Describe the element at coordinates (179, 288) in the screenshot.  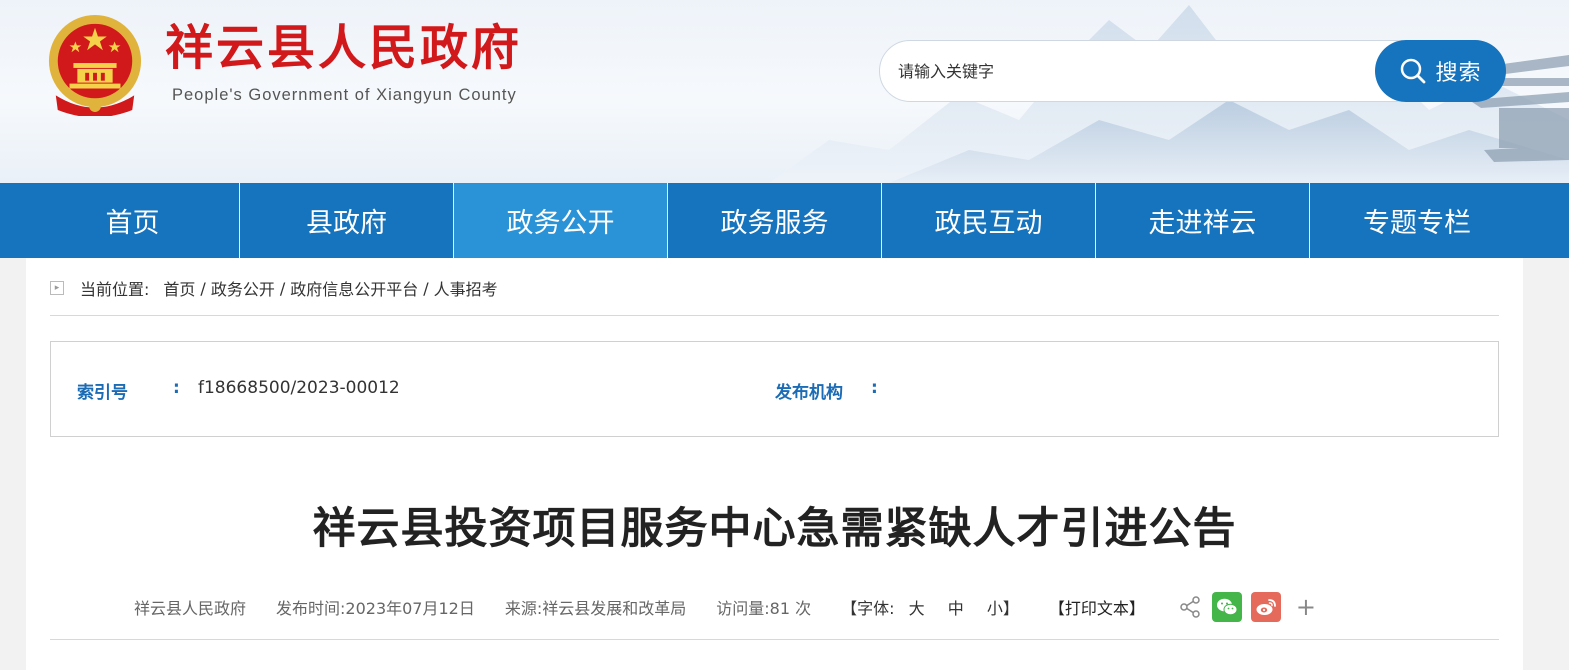
I see `breadcrumb-link-home: 首页` at that location.